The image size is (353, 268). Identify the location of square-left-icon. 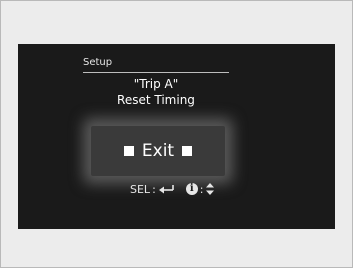
(128, 151).